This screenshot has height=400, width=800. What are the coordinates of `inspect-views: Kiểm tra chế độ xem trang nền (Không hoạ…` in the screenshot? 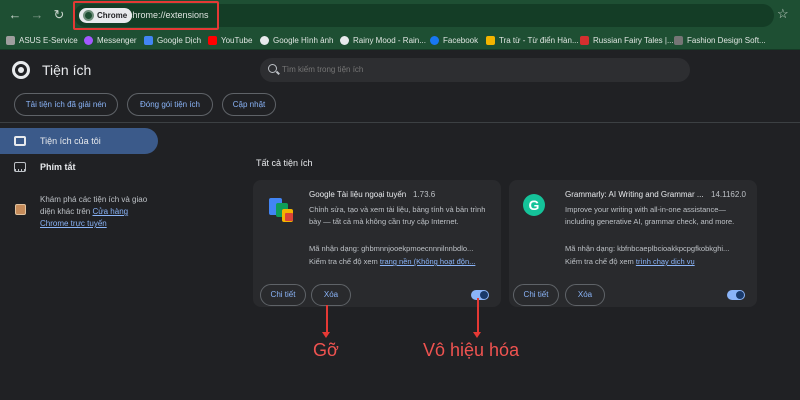 It's located at (392, 261).